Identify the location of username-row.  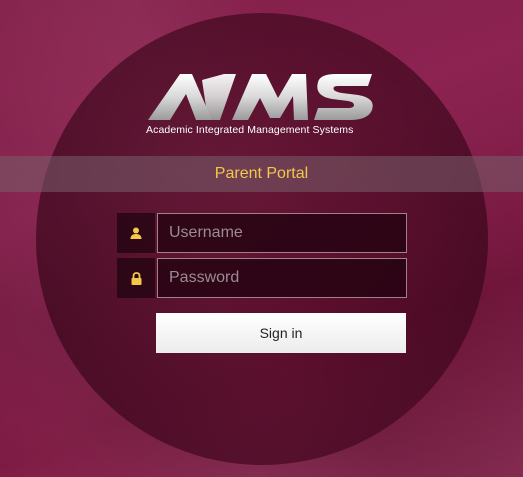
(262, 233).